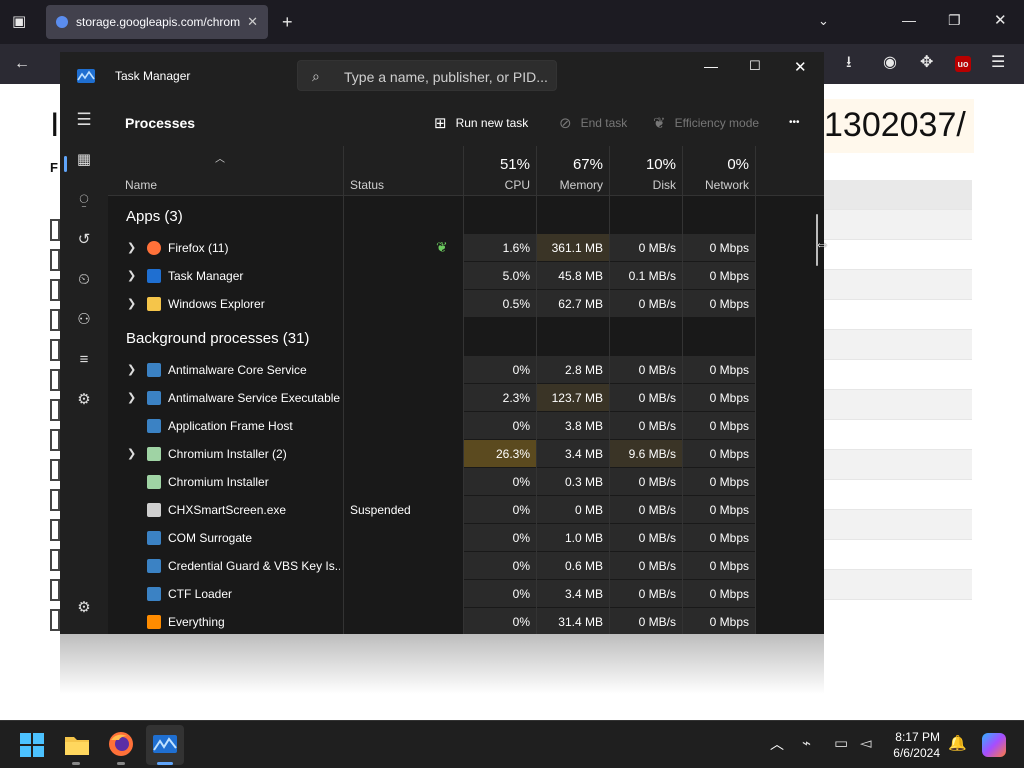 The height and width of the screenshot is (768, 1024). Describe the element at coordinates (65, 164) in the screenshot. I see `active-nav-indicator` at that location.